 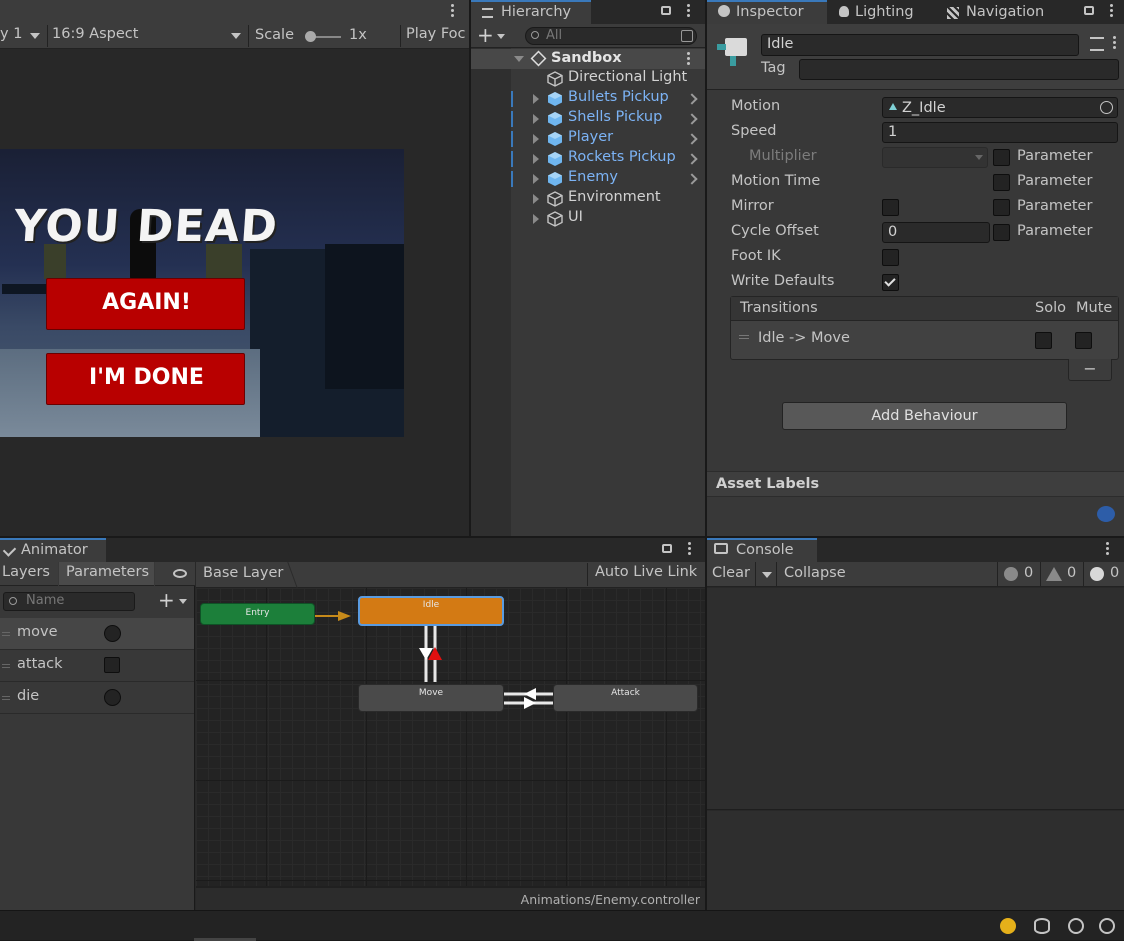 What do you see at coordinates (1061, 574) in the screenshot?
I see `warning-toggle: 0` at bounding box center [1061, 574].